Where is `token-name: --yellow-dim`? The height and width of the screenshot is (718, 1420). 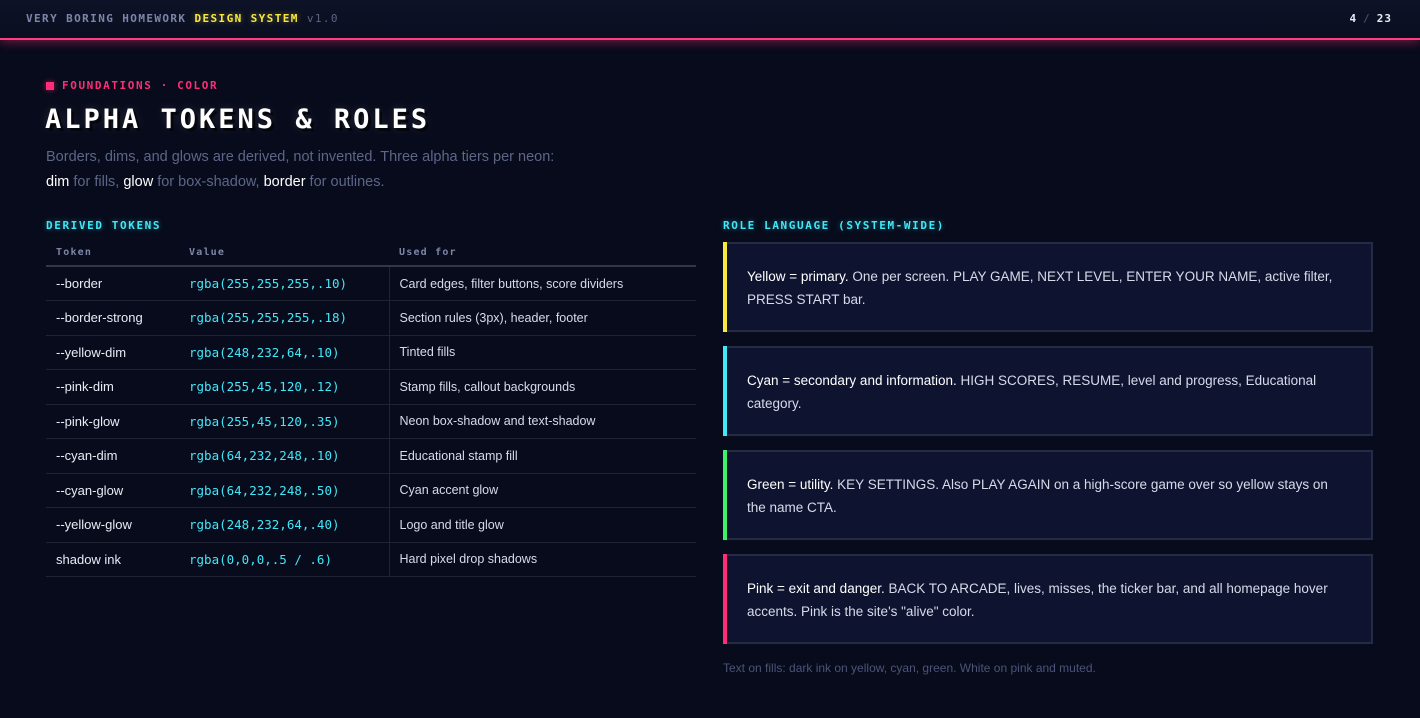
token-name: --yellow-dim is located at coordinates (112, 352).